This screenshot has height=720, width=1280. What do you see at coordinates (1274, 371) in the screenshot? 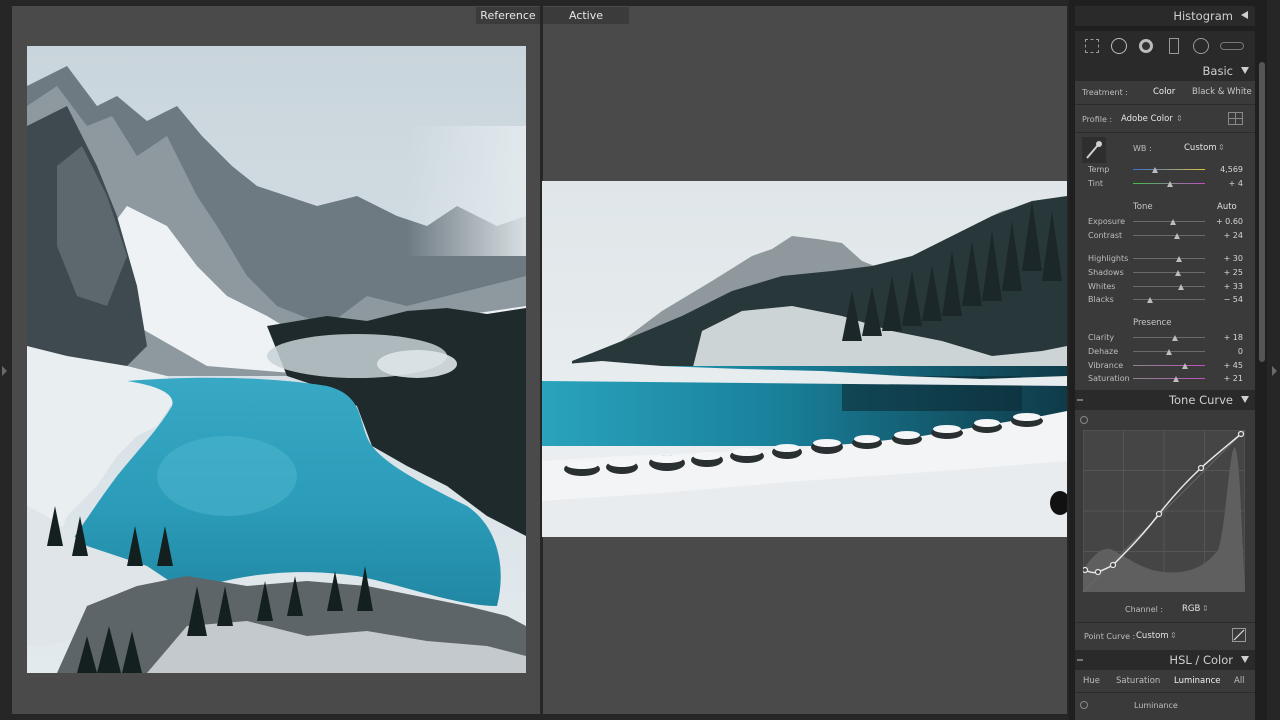
I see `right-panel-toggle-icon` at bounding box center [1274, 371].